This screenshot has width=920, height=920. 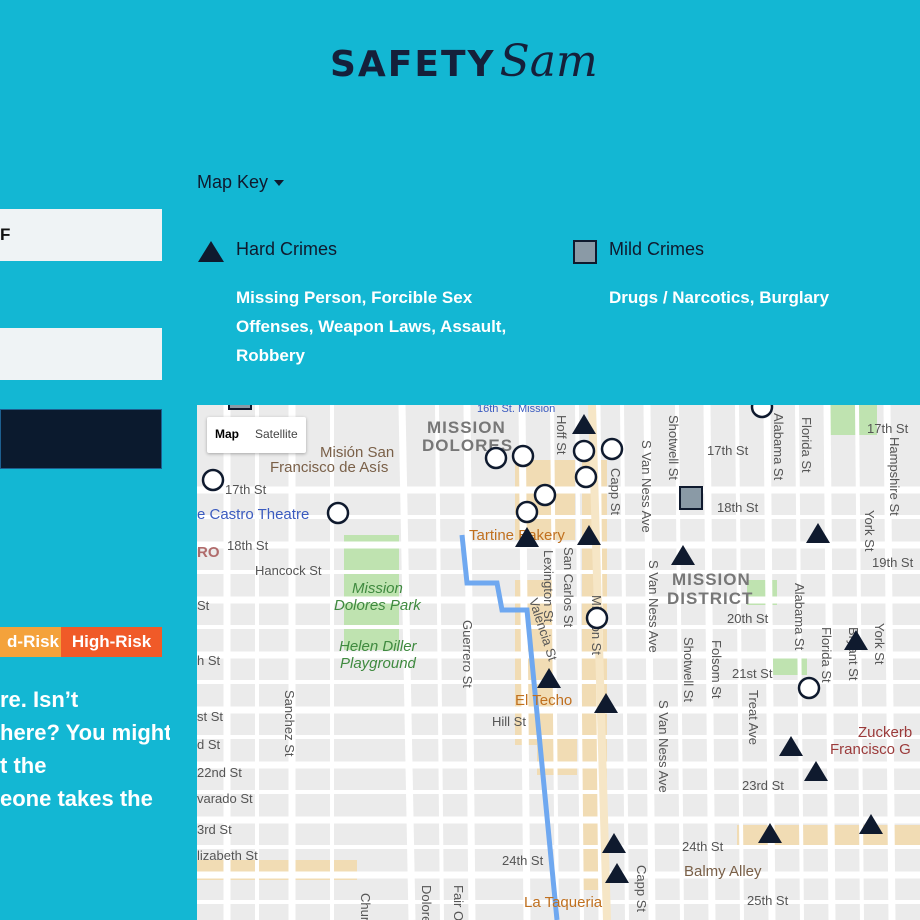 What do you see at coordinates (209, 660) in the screenshot?
I see `street-label: h St` at bounding box center [209, 660].